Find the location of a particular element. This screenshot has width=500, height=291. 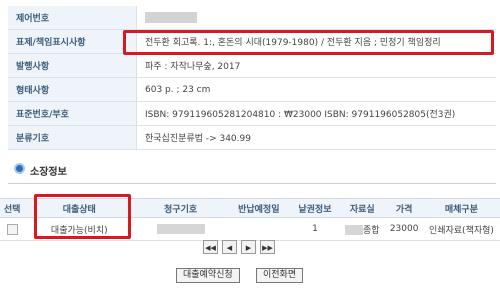

info-label: 표제/책임표시사항 is located at coordinates (72, 41).